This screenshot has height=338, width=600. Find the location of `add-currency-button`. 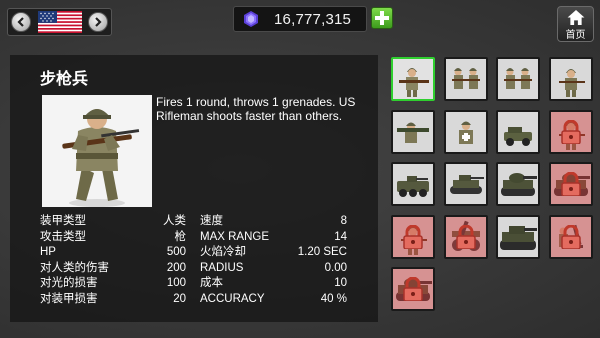

add-currency-button is located at coordinates (382, 18).